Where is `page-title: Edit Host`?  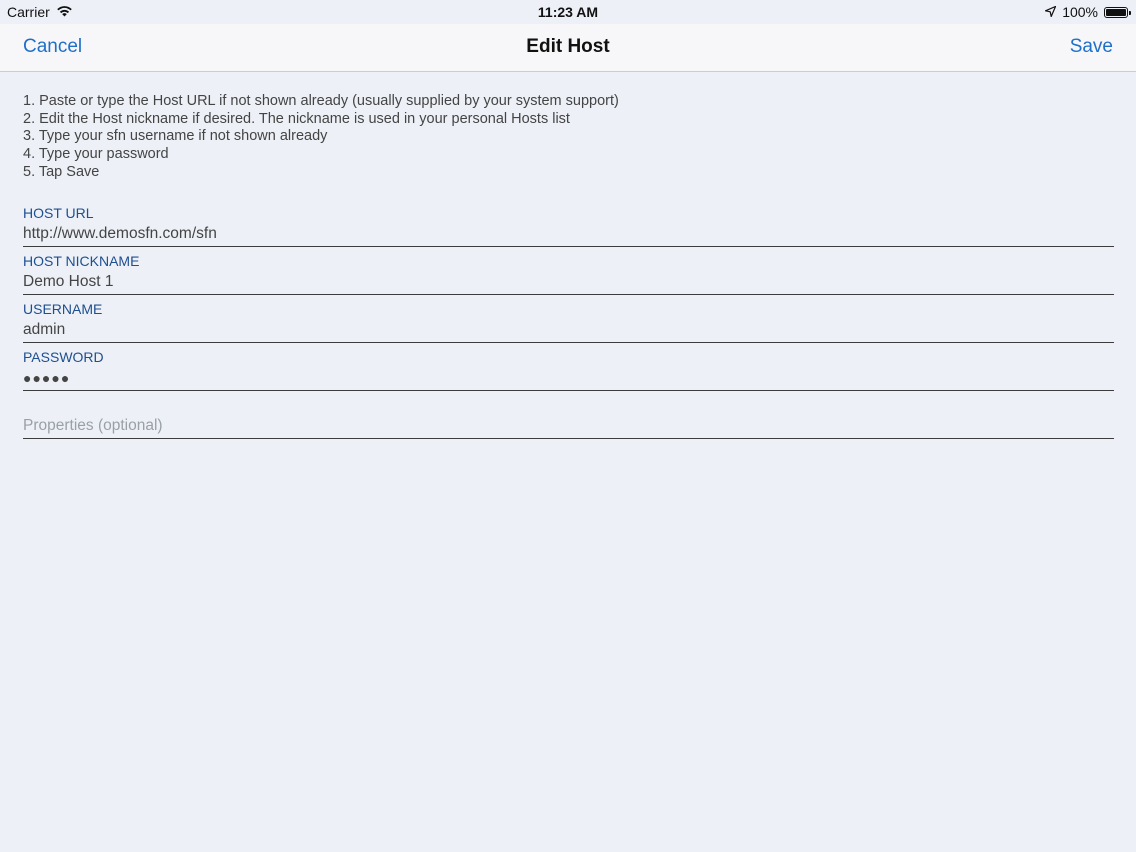 page-title: Edit Host is located at coordinates (568, 46).